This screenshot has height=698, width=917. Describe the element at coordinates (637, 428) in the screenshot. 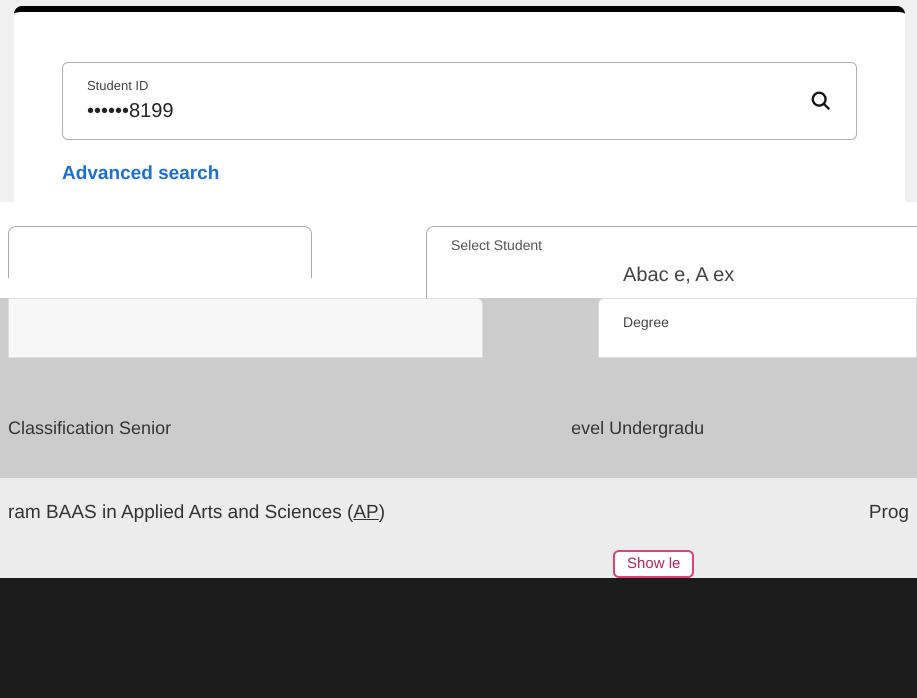

I see `detail-text: evel Undergradu` at that location.